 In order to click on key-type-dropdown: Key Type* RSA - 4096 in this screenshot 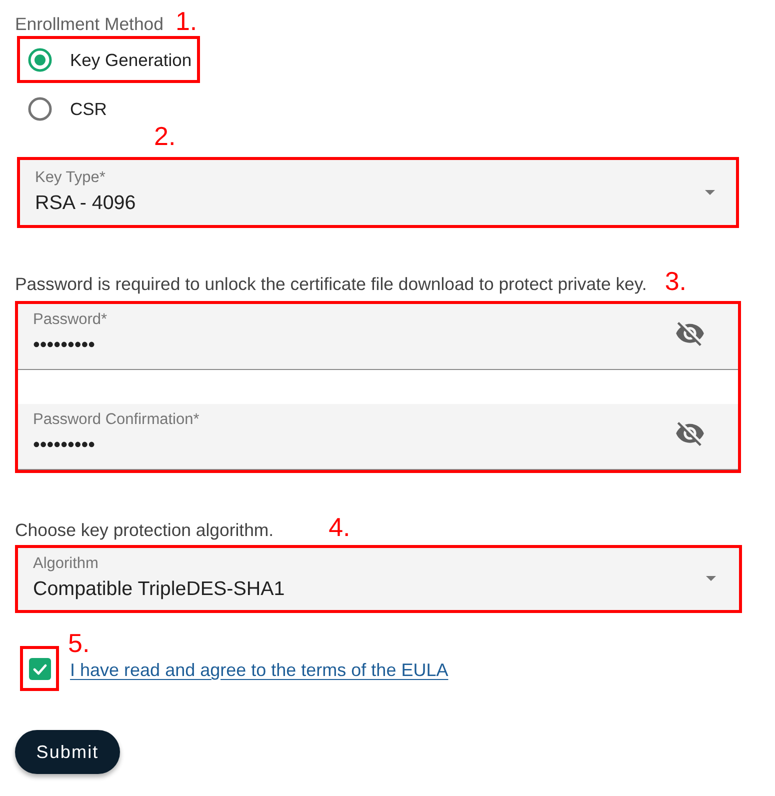, I will do `click(378, 192)`.